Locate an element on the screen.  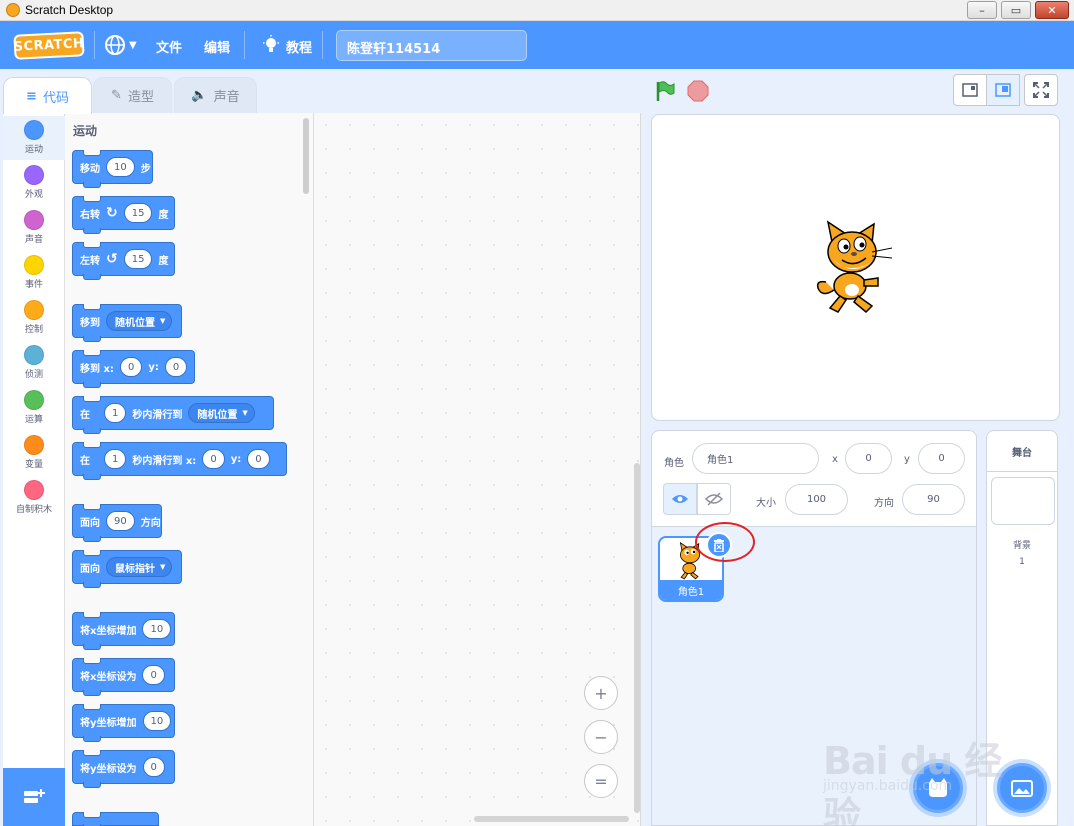
add-extension-button is located at coordinates (34, 797).